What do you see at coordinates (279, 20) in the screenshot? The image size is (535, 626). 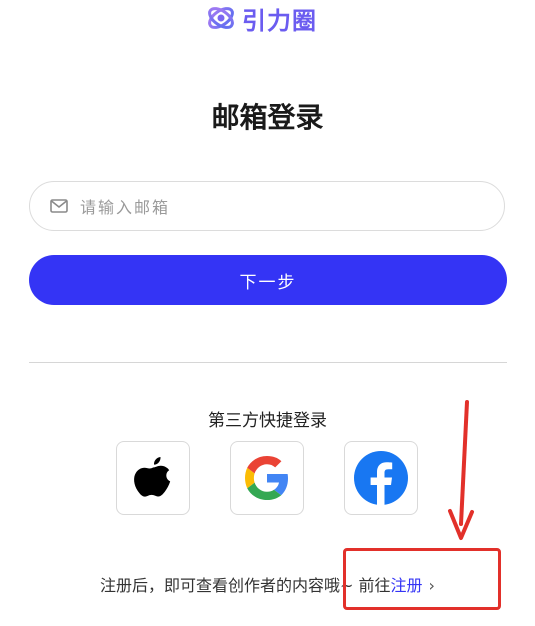 I see `brand-name: 引力圈` at bounding box center [279, 20].